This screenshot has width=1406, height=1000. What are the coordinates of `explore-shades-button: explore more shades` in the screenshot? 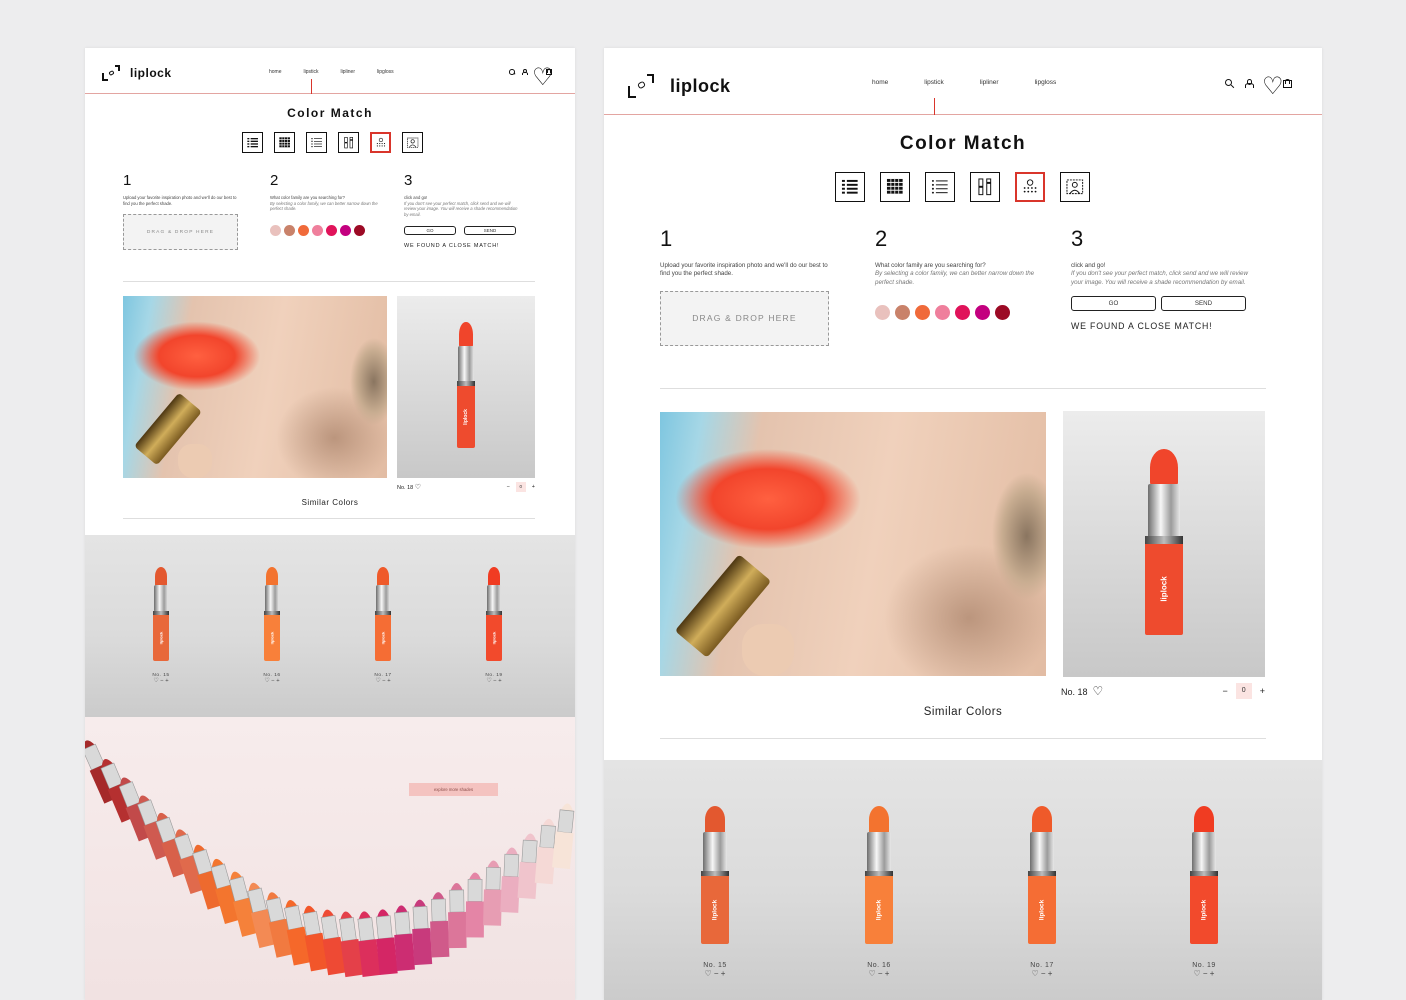 It's located at (453, 789).